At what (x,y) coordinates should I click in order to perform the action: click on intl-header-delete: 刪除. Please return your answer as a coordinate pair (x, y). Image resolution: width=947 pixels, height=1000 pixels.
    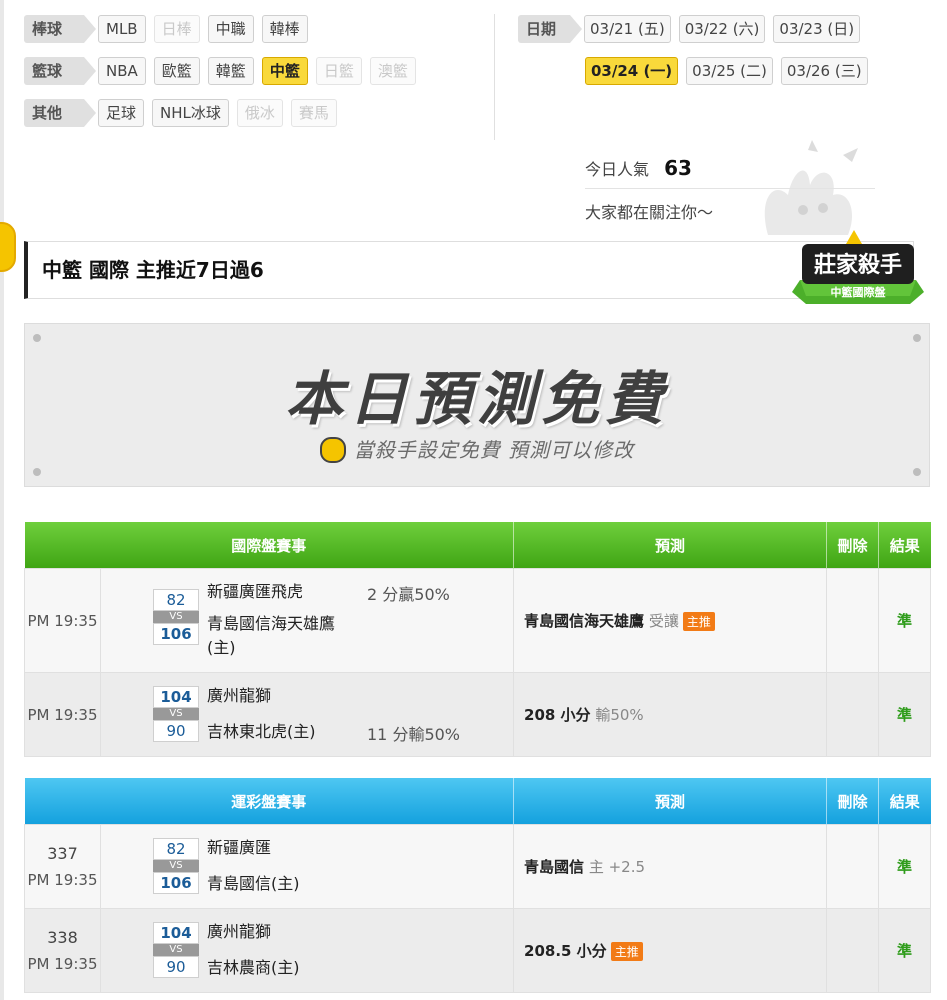
    Looking at the image, I should click on (853, 545).